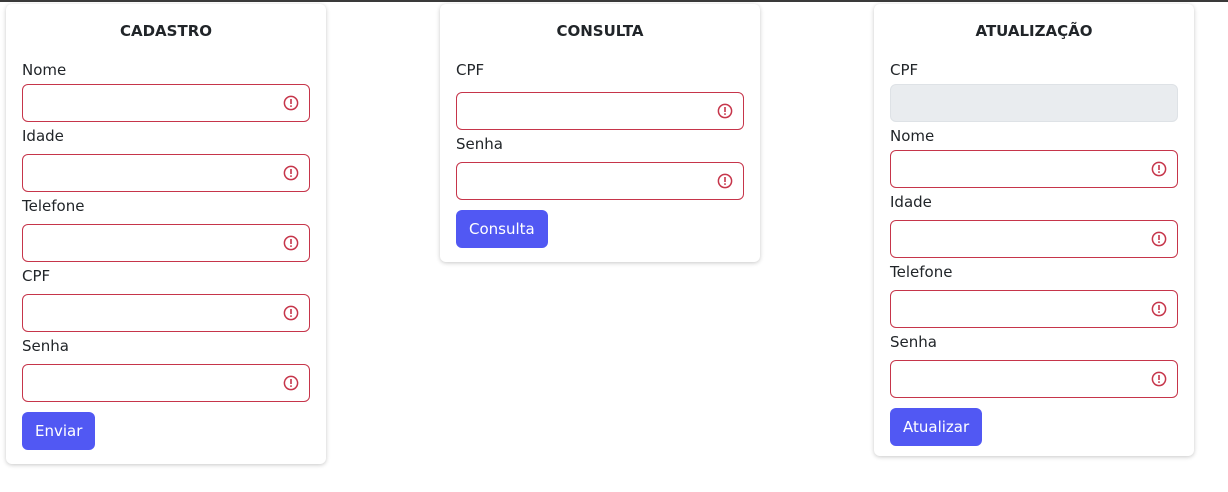 This screenshot has width=1228, height=492. What do you see at coordinates (59, 431) in the screenshot?
I see `enviar-button: Enviar` at bounding box center [59, 431].